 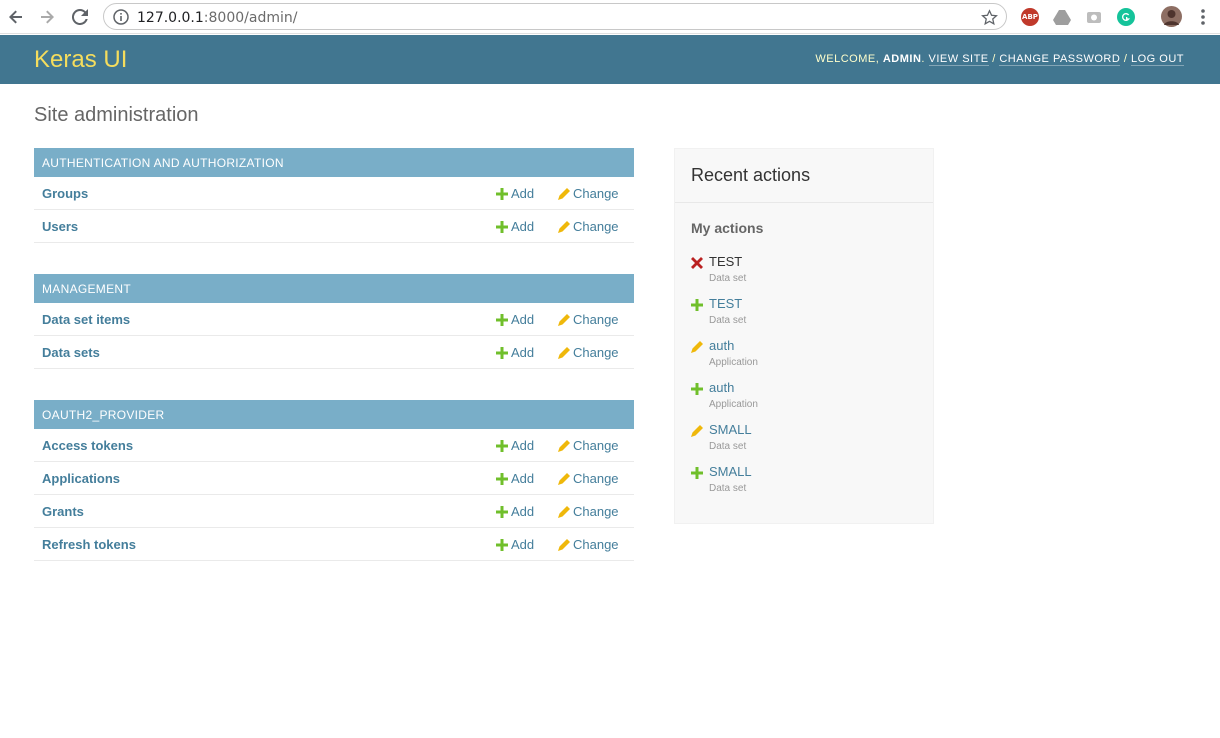 What do you see at coordinates (697, 263) in the screenshot?
I see `delete-icon` at bounding box center [697, 263].